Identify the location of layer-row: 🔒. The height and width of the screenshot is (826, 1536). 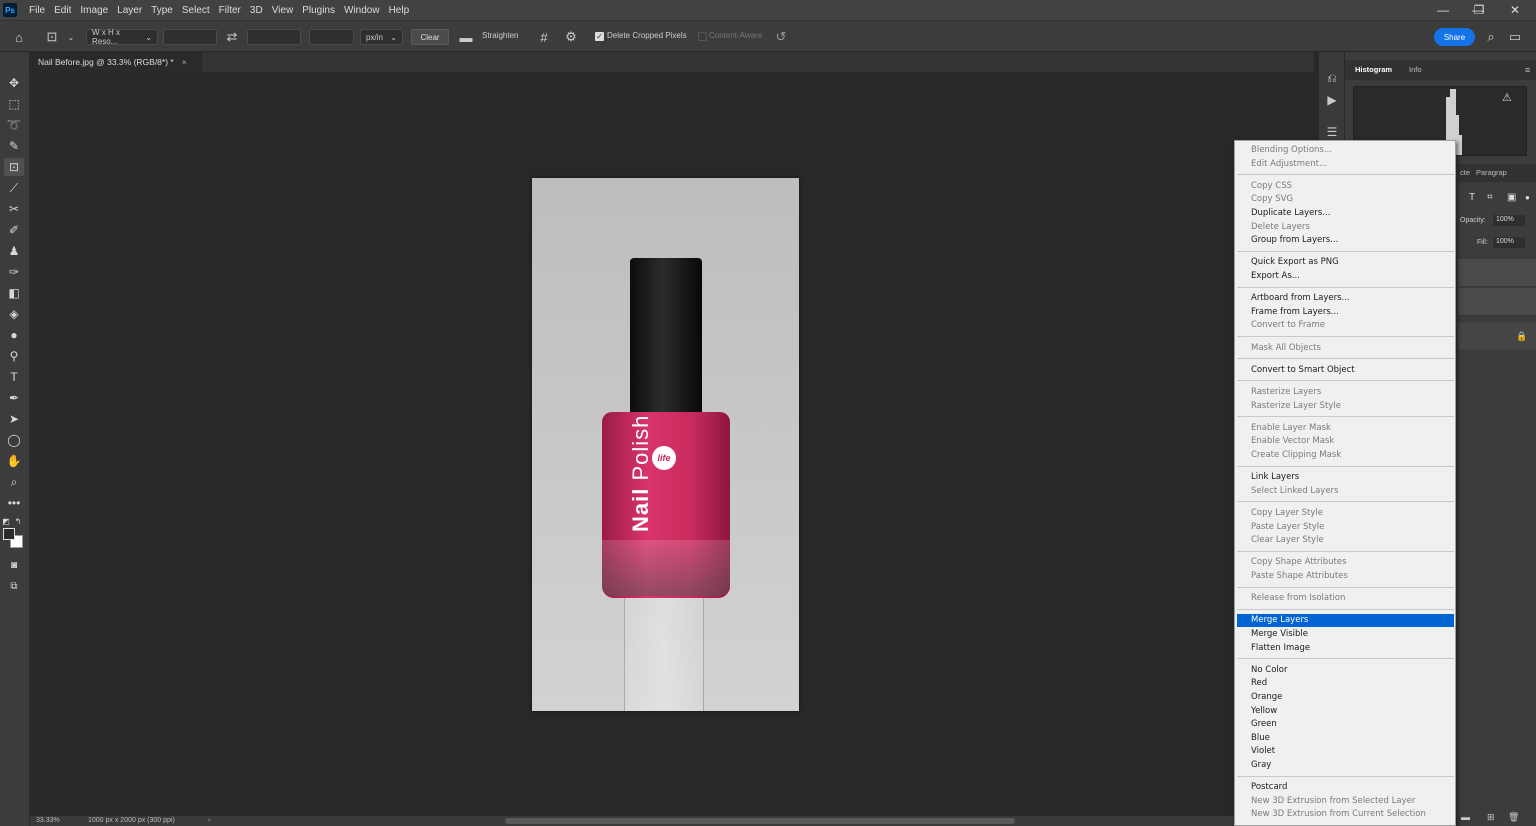
(1497, 337).